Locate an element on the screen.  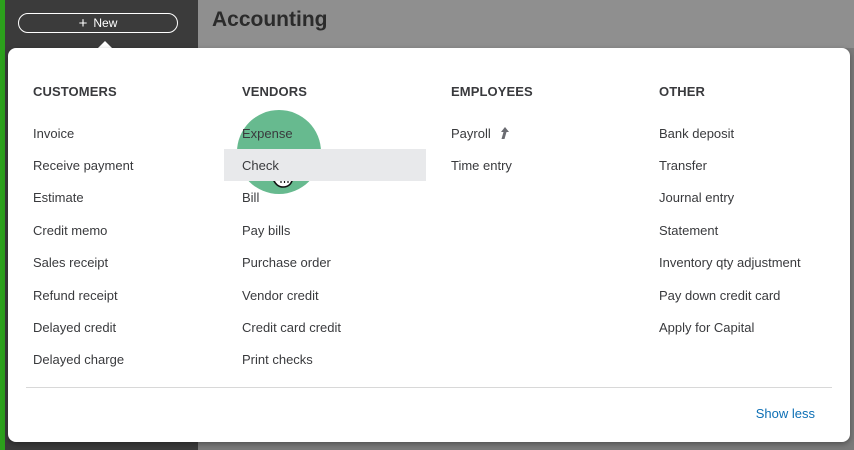
menu-item-bank-deposit: Bank deposit is located at coordinates (756, 133).